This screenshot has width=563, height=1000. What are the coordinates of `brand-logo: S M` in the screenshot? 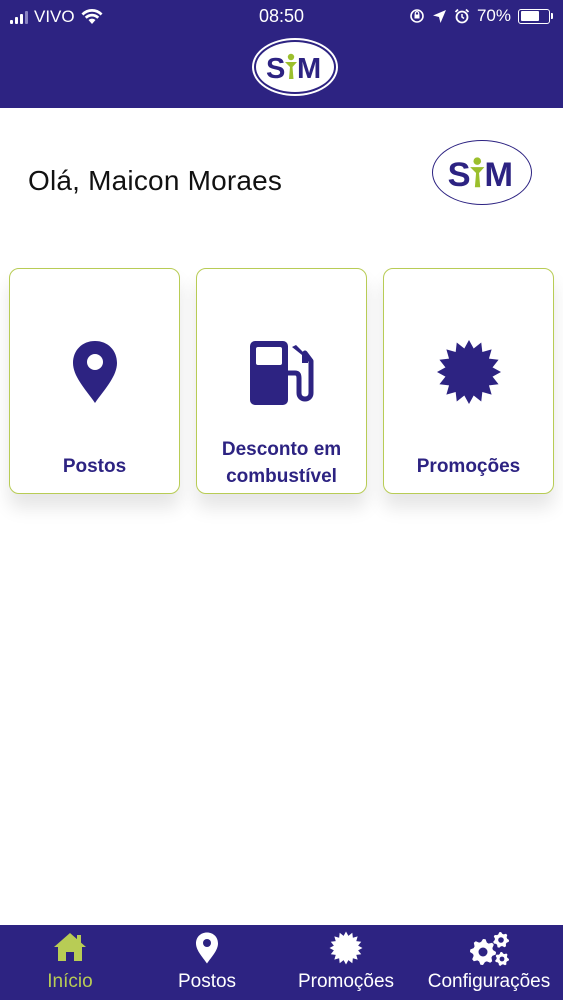 It's located at (482, 172).